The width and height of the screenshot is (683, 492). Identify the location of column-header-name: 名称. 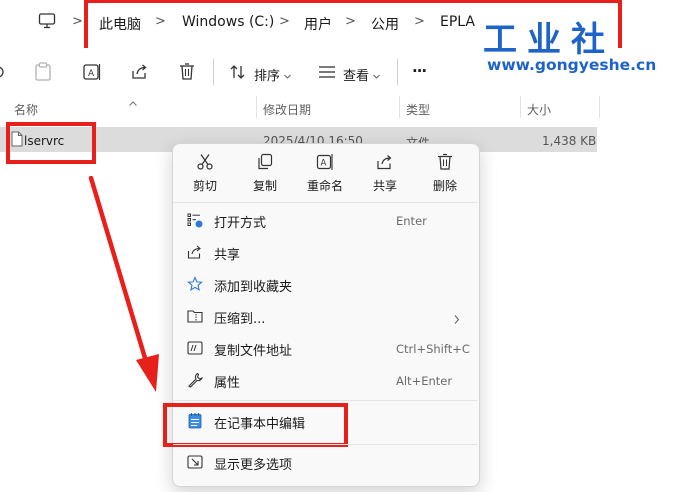
(26, 109).